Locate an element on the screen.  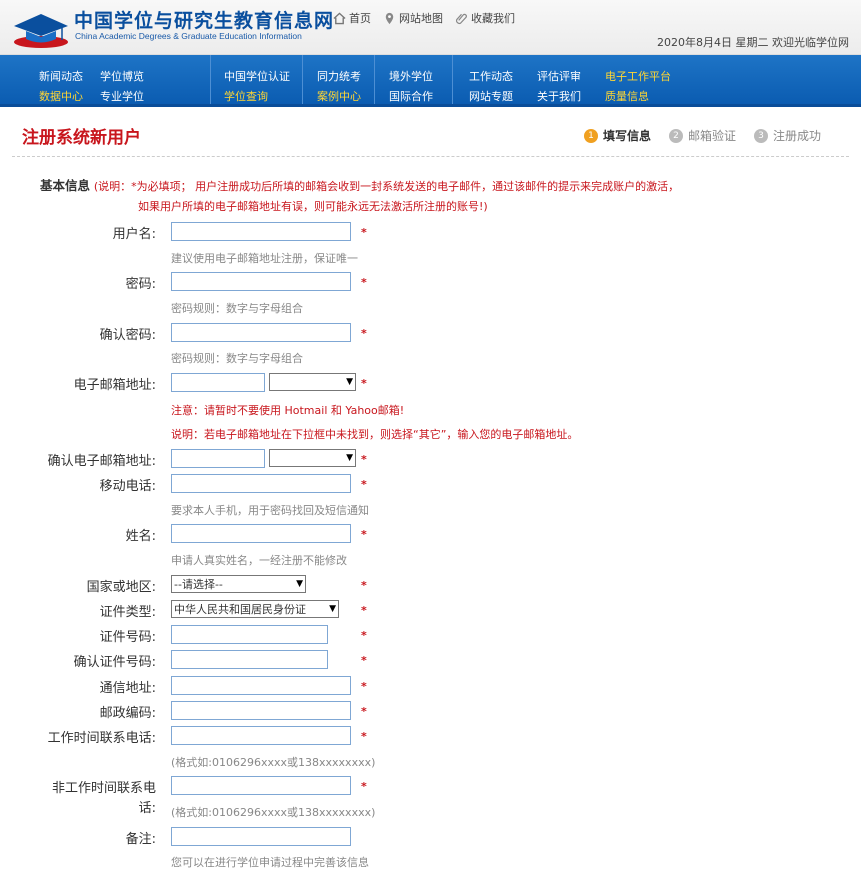
work-phone-label: 工作时间联系电话: is located at coordinates (101, 738).